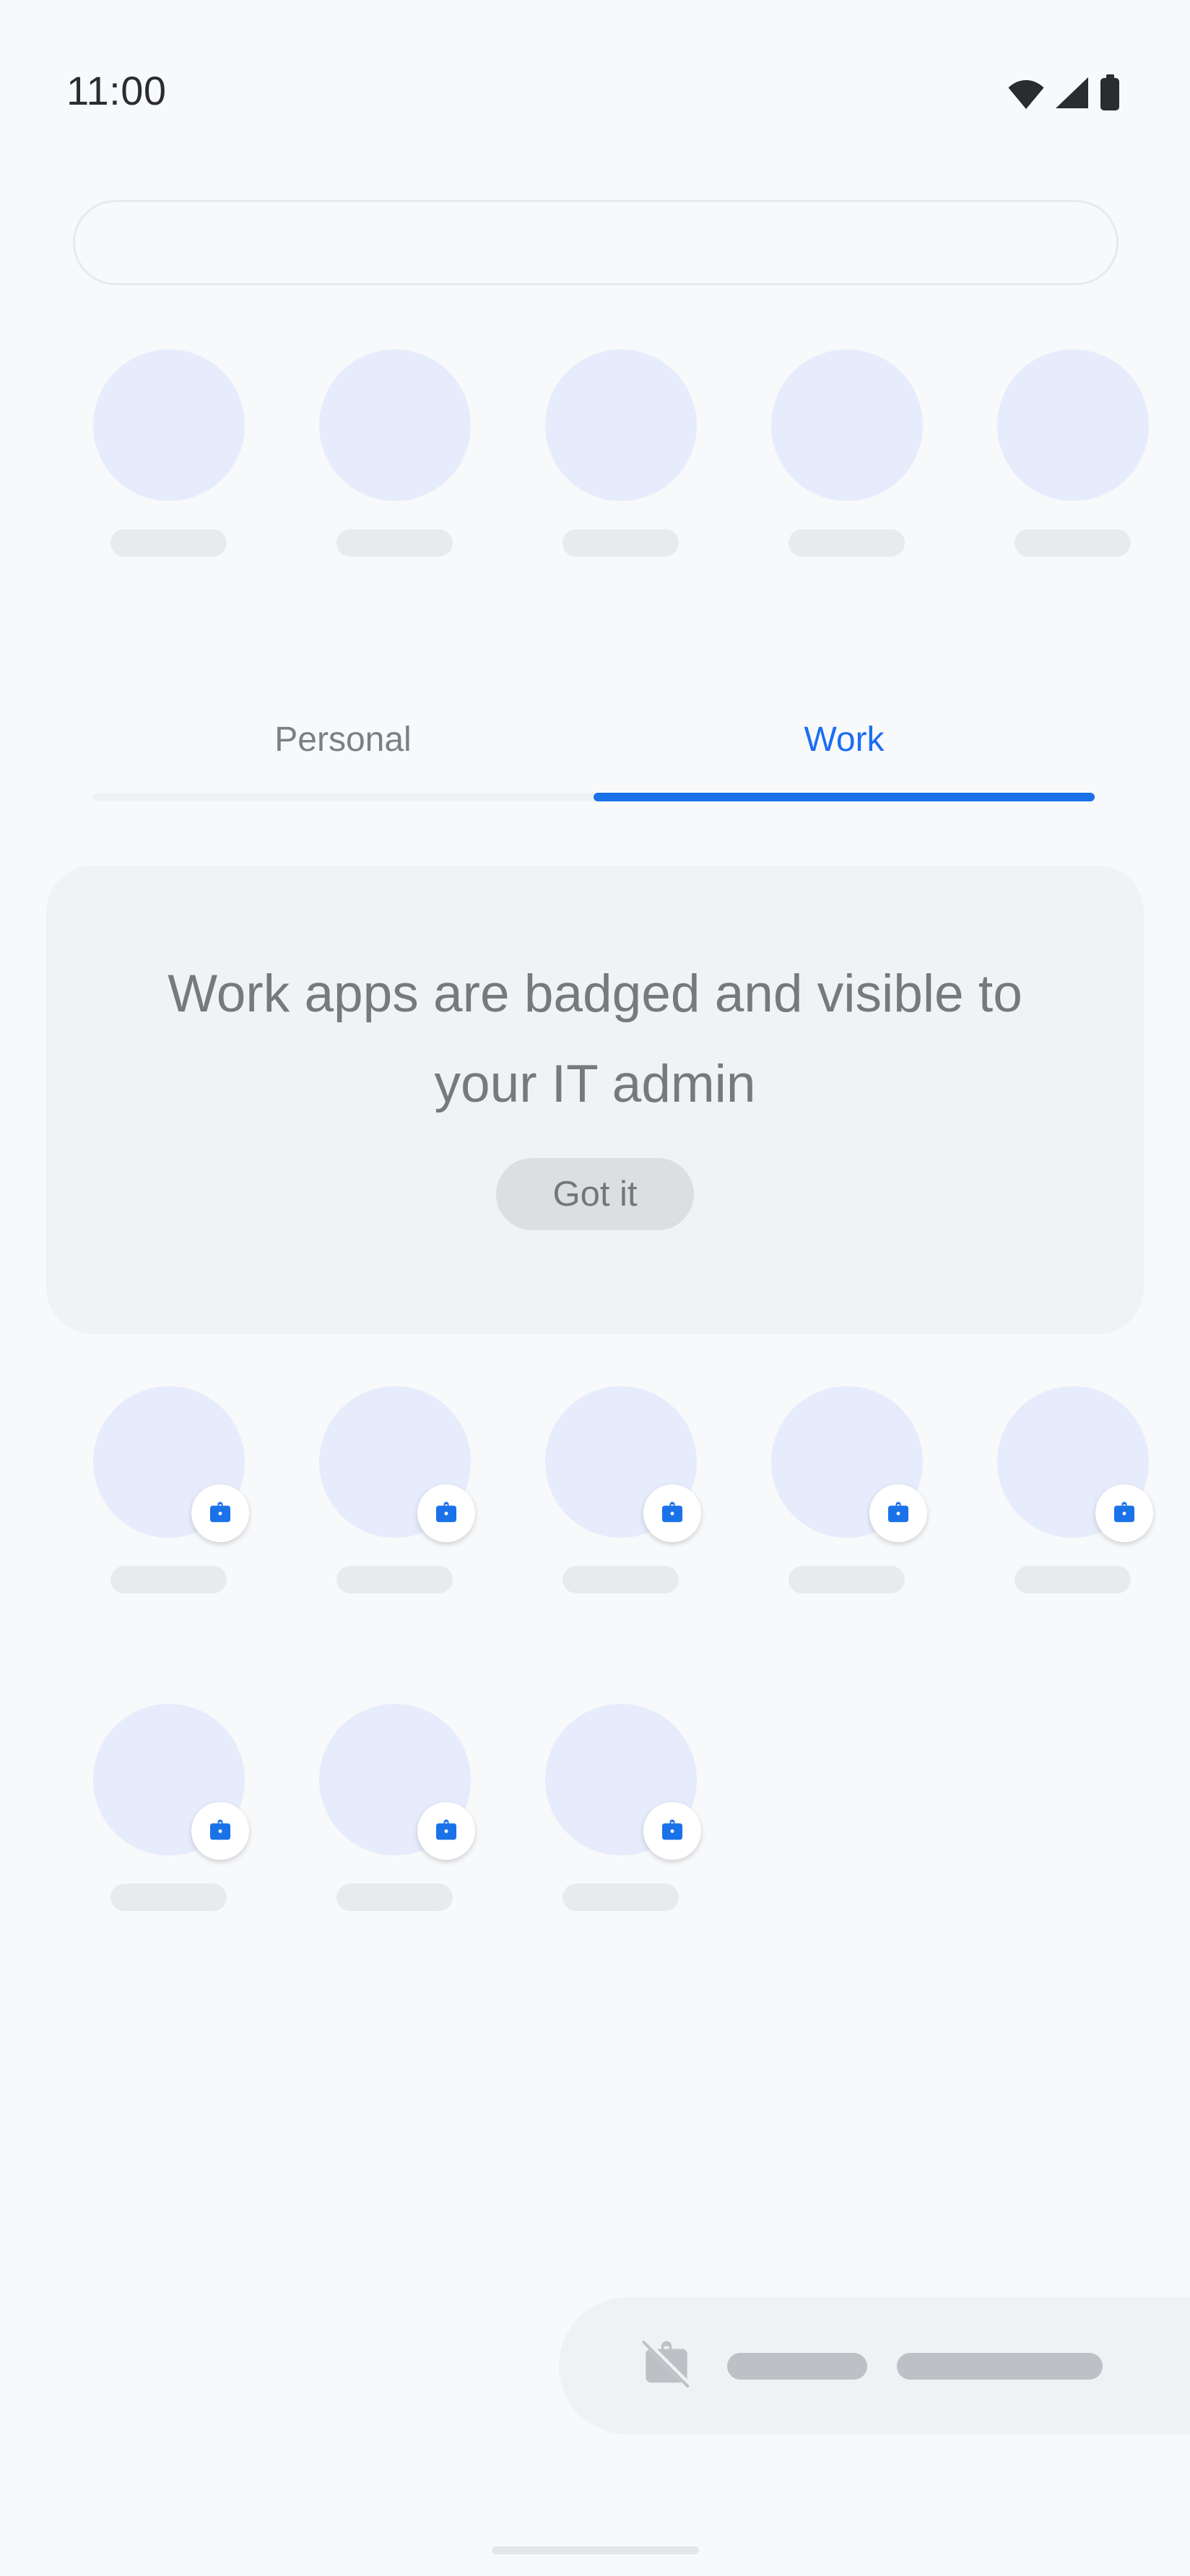  I want to click on top-app-row, so click(595, 453).